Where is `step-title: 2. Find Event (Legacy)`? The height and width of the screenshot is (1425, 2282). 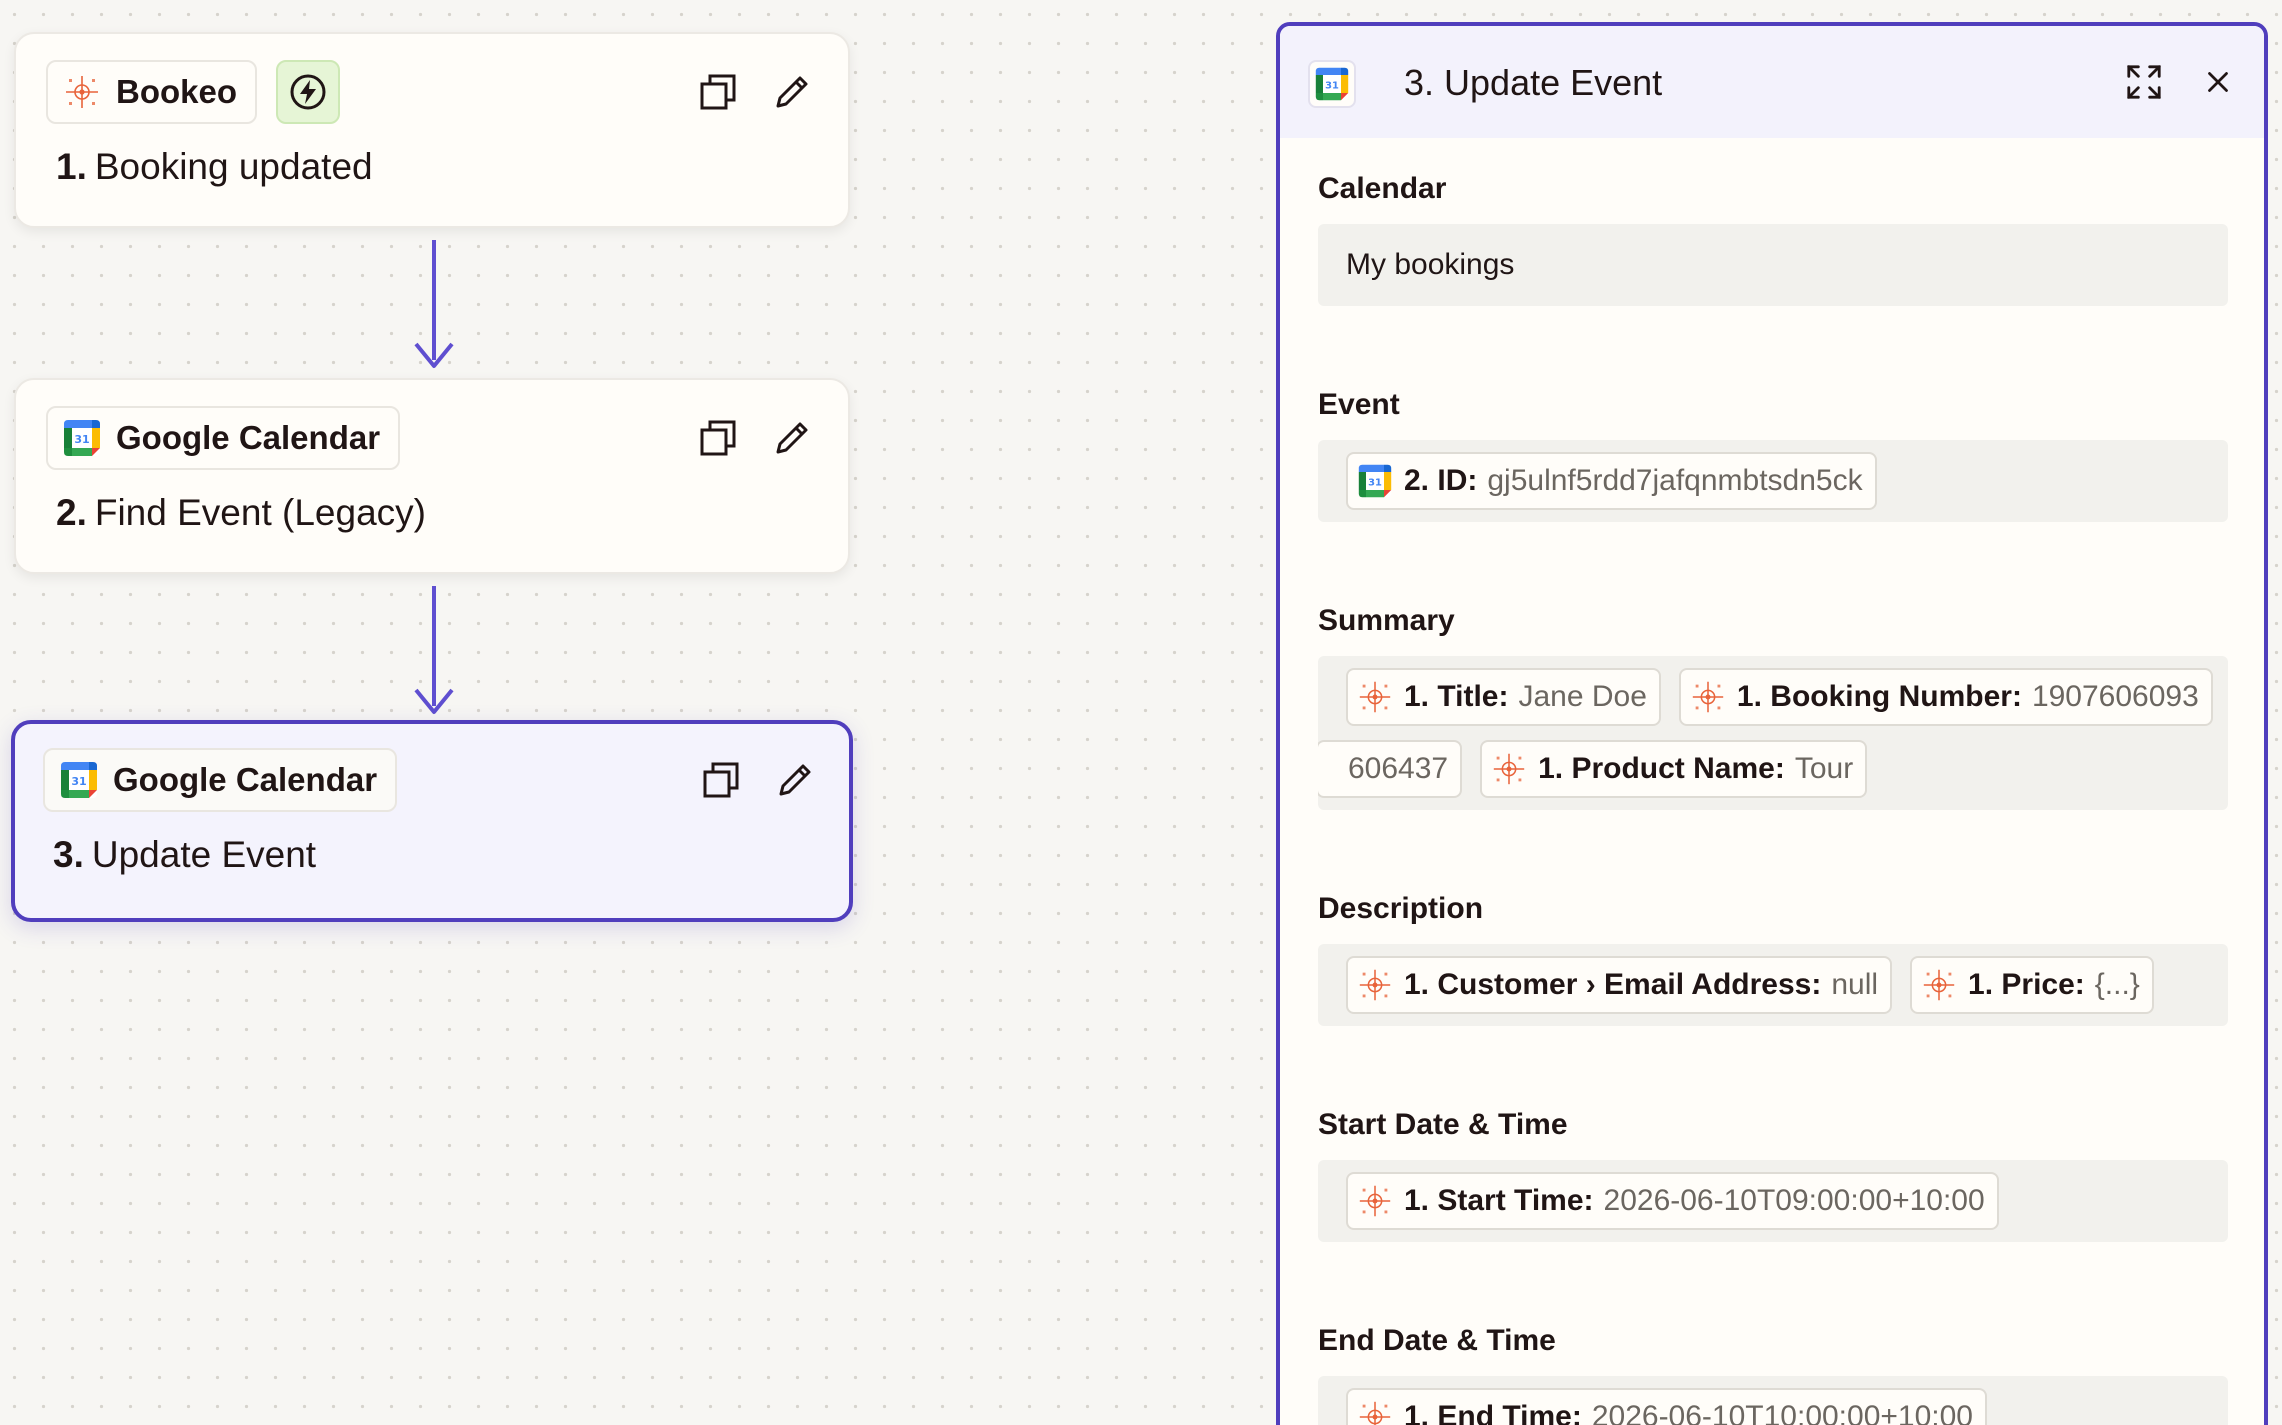
step-title: 2. Find Event (Legacy) is located at coordinates (241, 513).